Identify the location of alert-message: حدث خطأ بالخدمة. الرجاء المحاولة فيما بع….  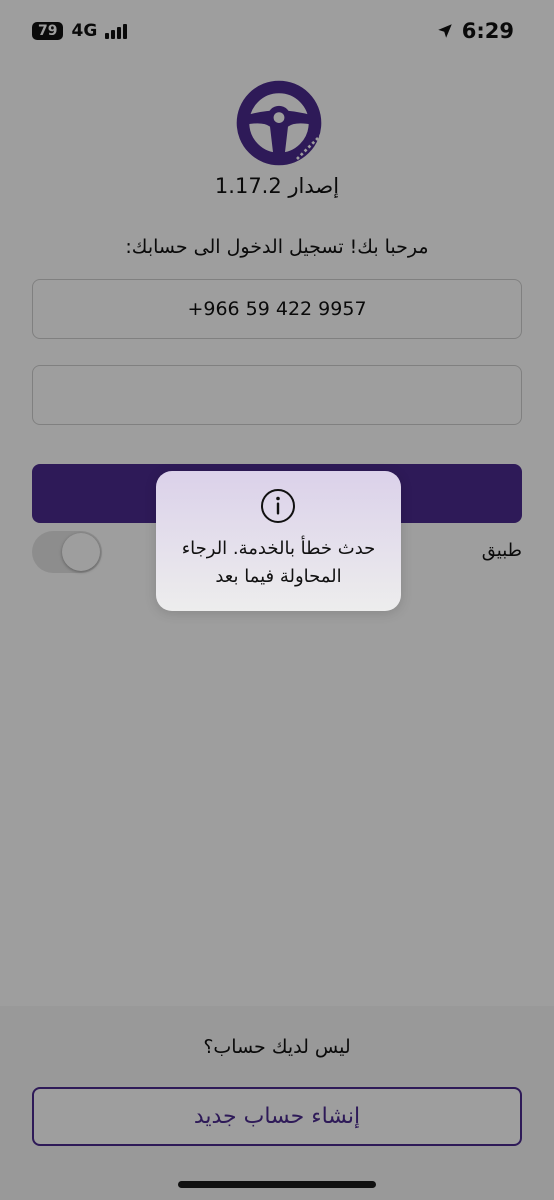
(278, 562).